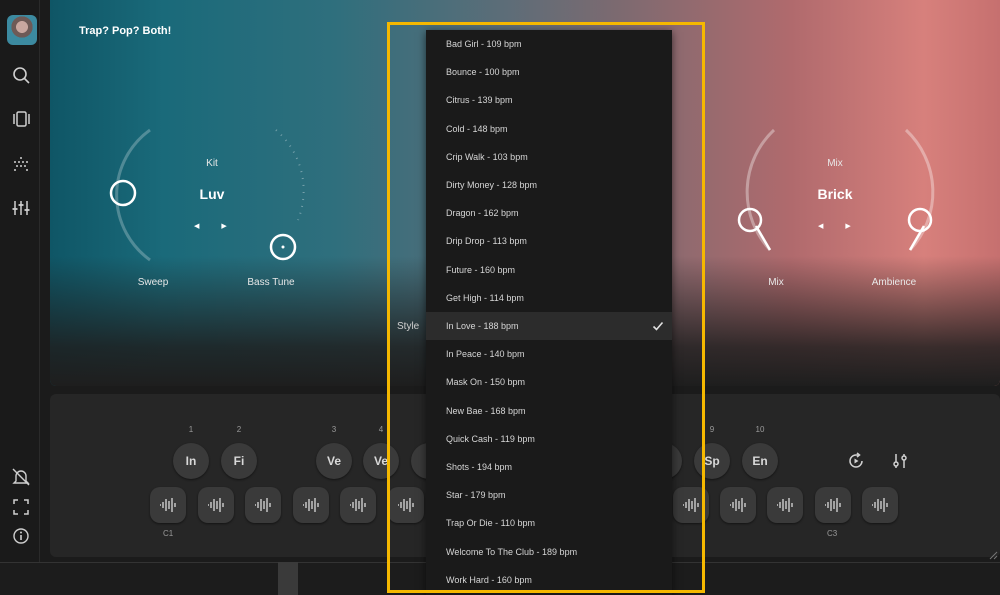  Describe the element at coordinates (512, 551) in the screenshot. I see `style-option-label: Welcome To The Club - 189 bpm` at that location.